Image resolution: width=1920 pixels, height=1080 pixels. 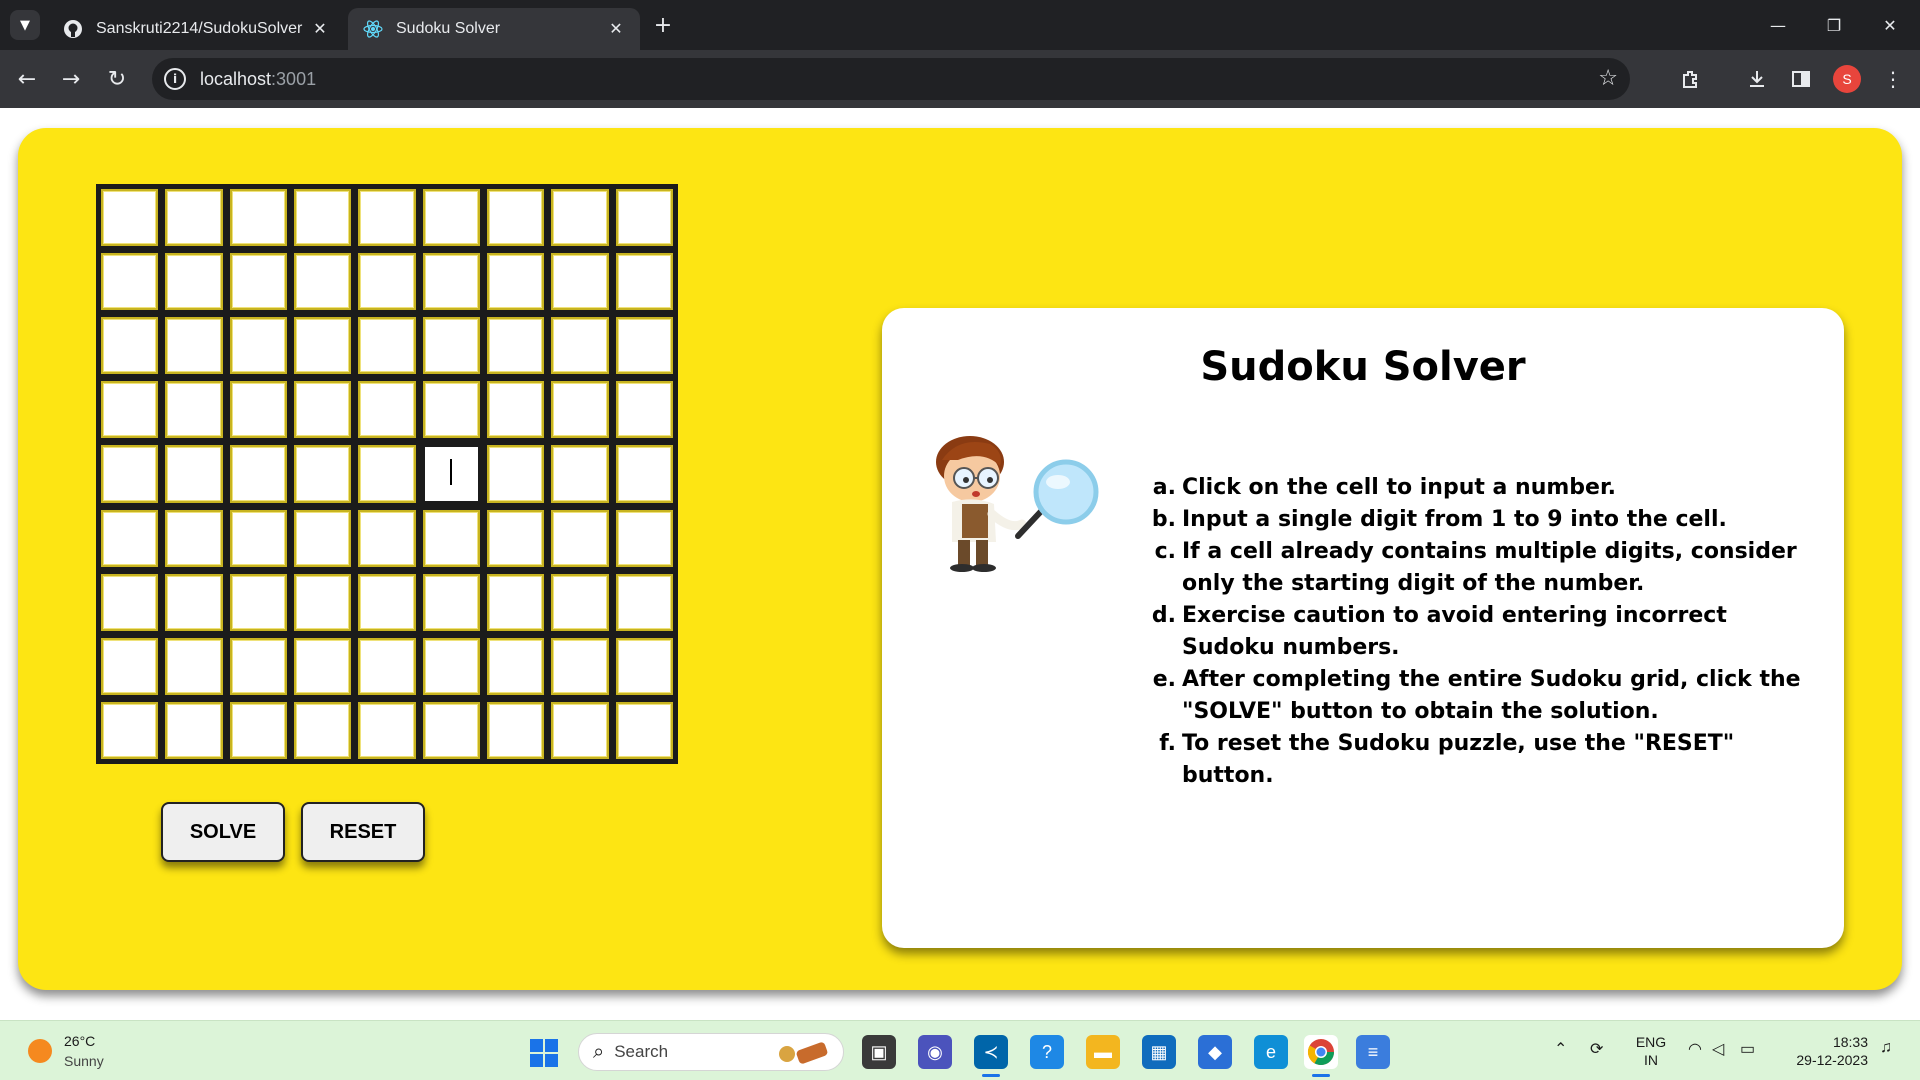 What do you see at coordinates (1373, 1052) in the screenshot?
I see `notepad-icon: ≡` at bounding box center [1373, 1052].